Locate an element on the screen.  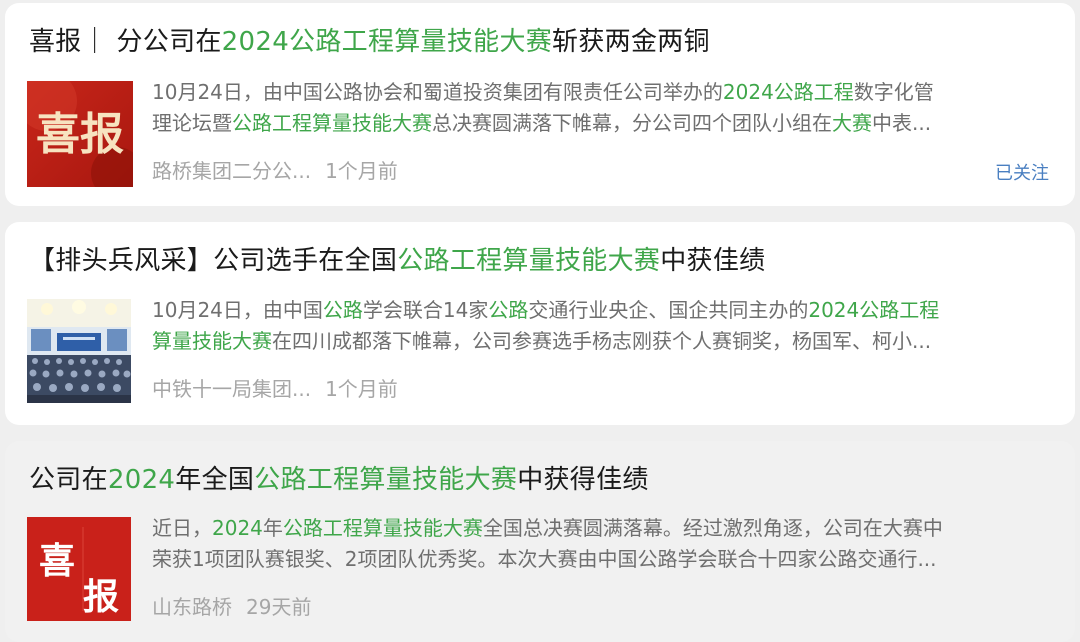
result-thumbnail is located at coordinates (79, 351).